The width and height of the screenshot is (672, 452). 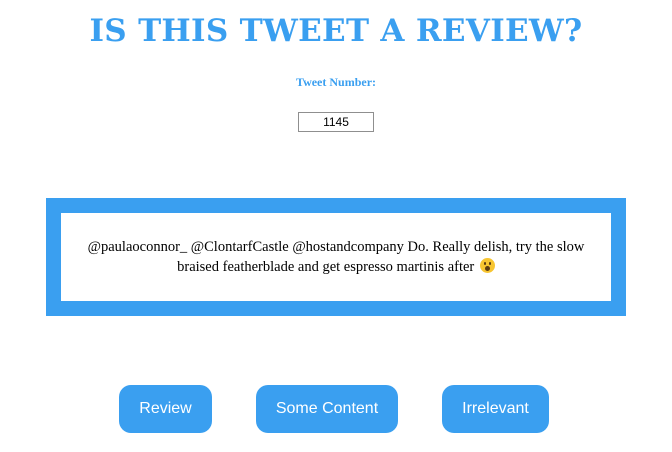 I want to click on some-content-button: Some Content, so click(x=327, y=409).